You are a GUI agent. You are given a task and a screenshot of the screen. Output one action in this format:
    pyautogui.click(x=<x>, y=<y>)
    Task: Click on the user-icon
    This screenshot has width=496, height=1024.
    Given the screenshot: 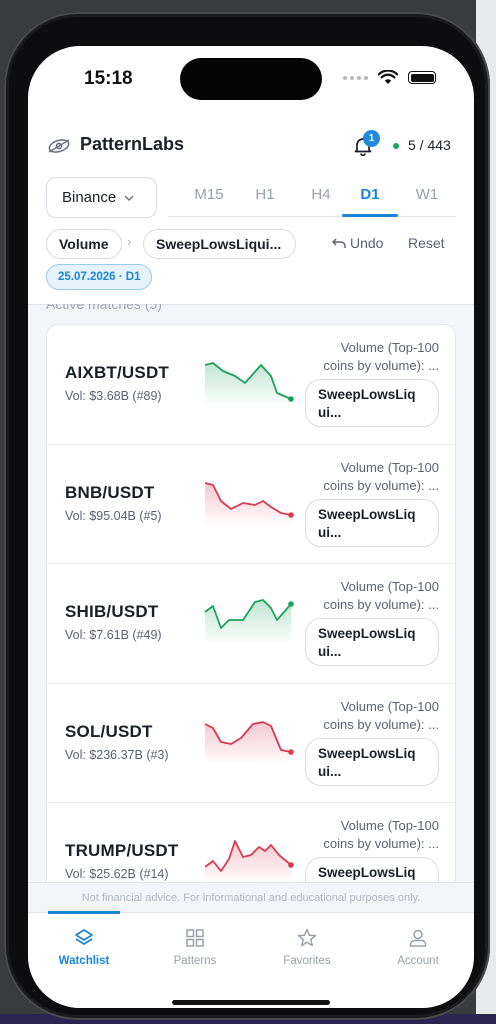 What is the action you would take?
    pyautogui.click(x=418, y=938)
    